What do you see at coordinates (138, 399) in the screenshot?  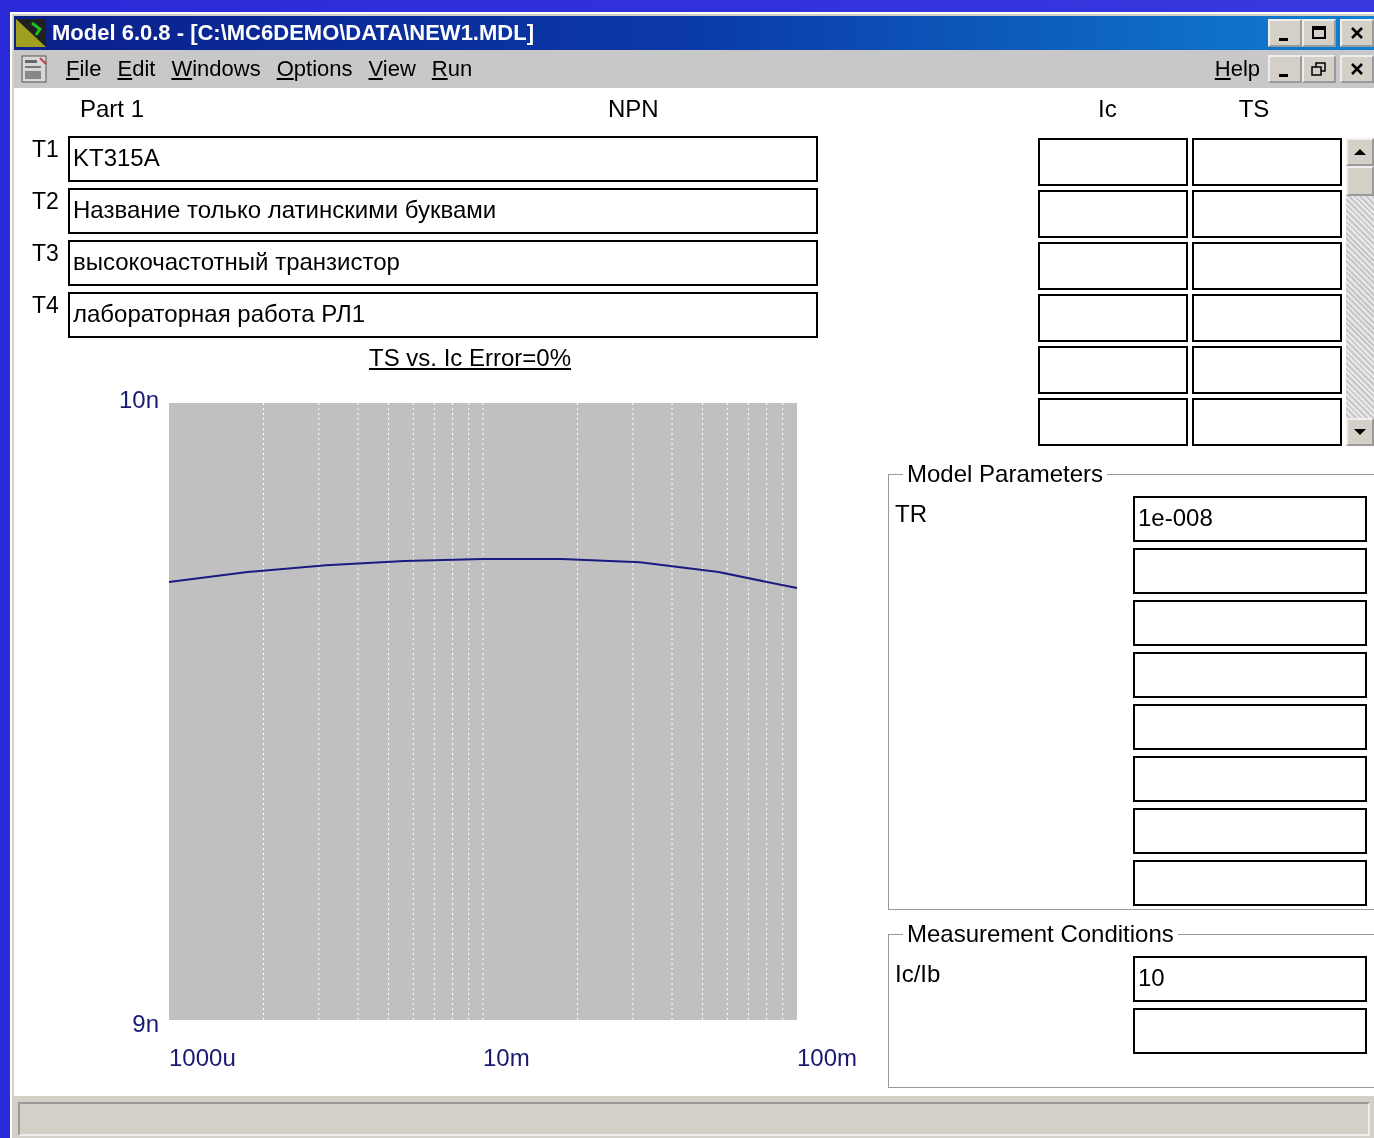 I see `y-tick-label: 10n` at bounding box center [138, 399].